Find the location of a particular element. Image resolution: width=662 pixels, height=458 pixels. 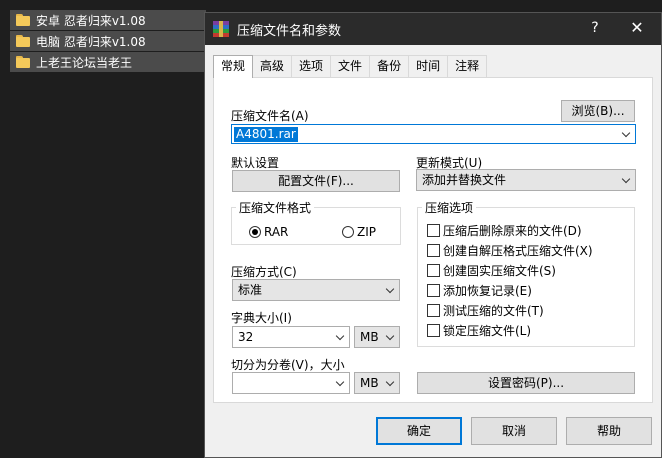

method-label: 压缩方式(C) is located at coordinates (264, 272).